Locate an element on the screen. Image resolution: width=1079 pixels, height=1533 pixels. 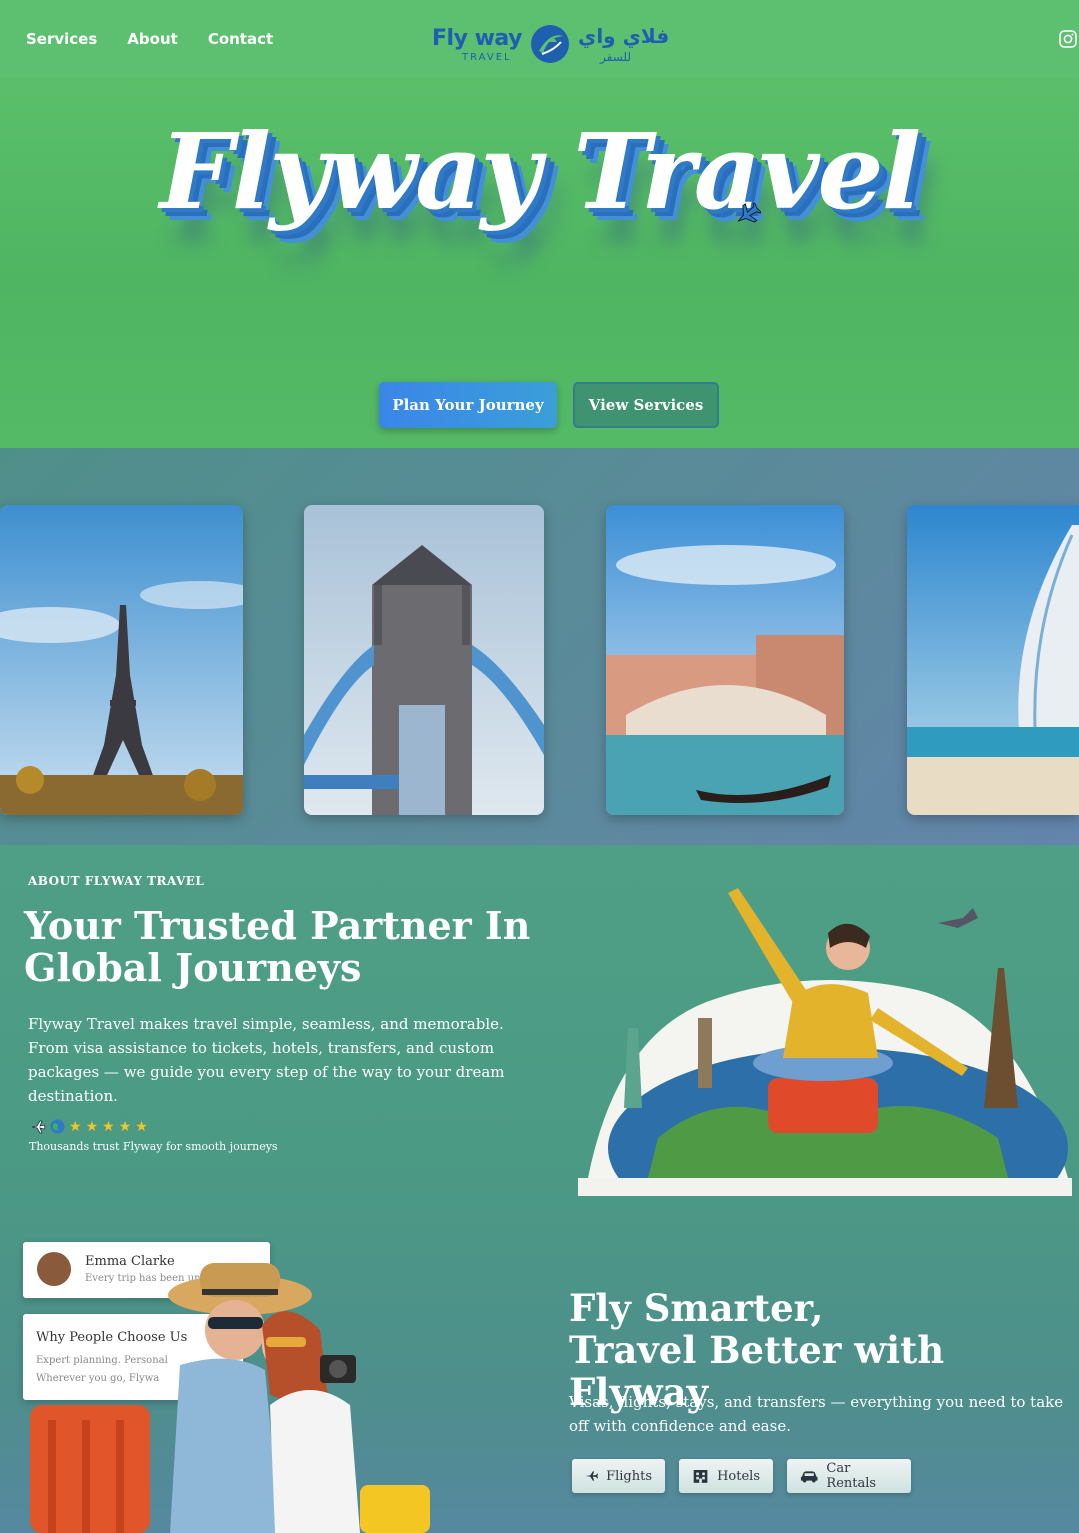
nav-link-contact: Contact is located at coordinates (240, 39).